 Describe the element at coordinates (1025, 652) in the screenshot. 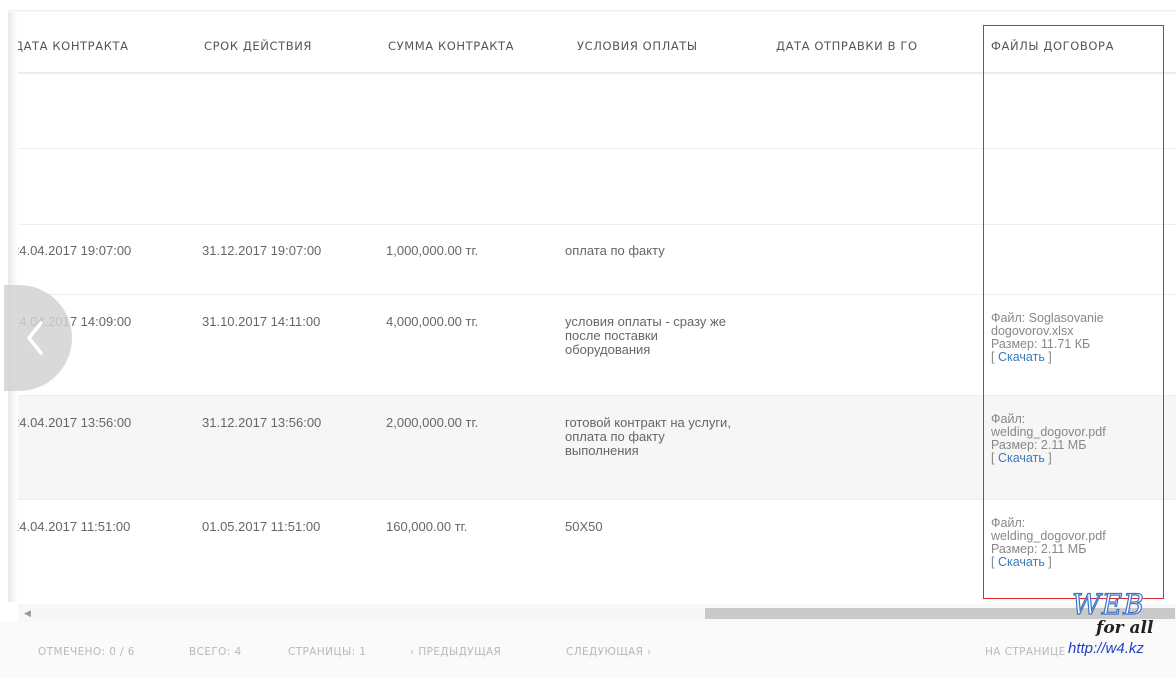

I see `per-page-label: НА СТРАНИЦЕ` at that location.